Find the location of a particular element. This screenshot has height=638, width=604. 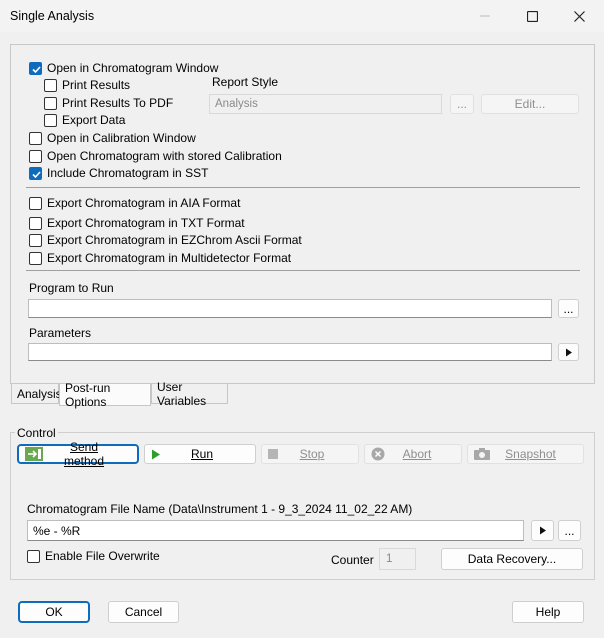

send-method-icon is located at coordinates (34, 454).